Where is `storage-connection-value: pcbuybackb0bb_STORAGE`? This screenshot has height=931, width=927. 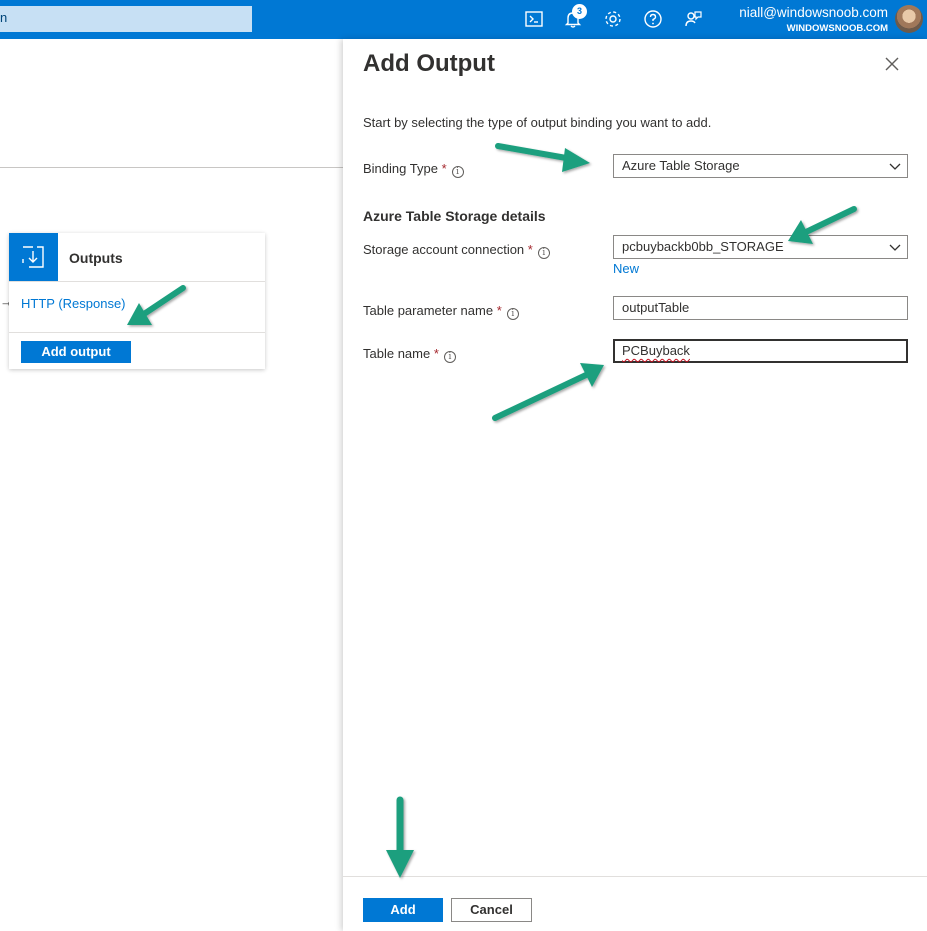 storage-connection-value: pcbuybackb0bb_STORAGE is located at coordinates (703, 246).